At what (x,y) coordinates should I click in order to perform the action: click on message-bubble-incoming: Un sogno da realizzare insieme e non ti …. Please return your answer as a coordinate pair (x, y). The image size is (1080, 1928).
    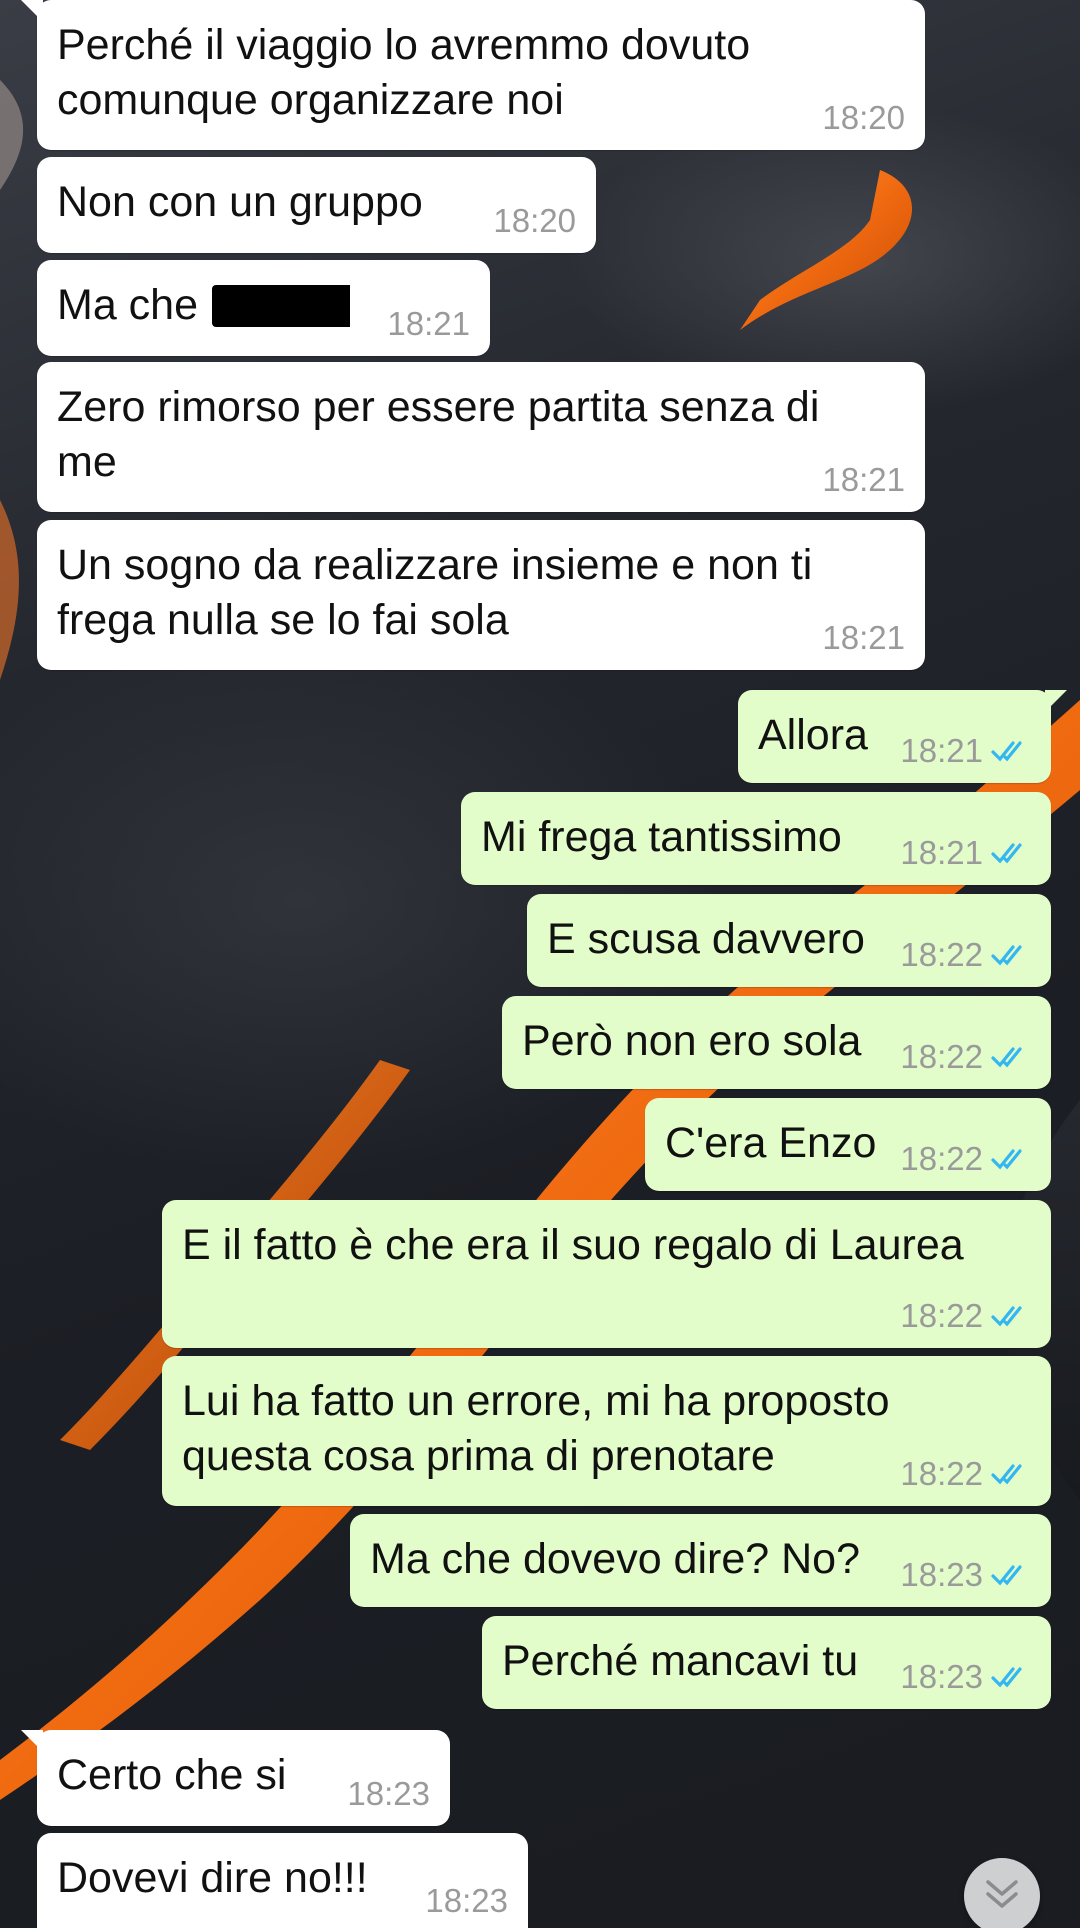
    Looking at the image, I should click on (481, 595).